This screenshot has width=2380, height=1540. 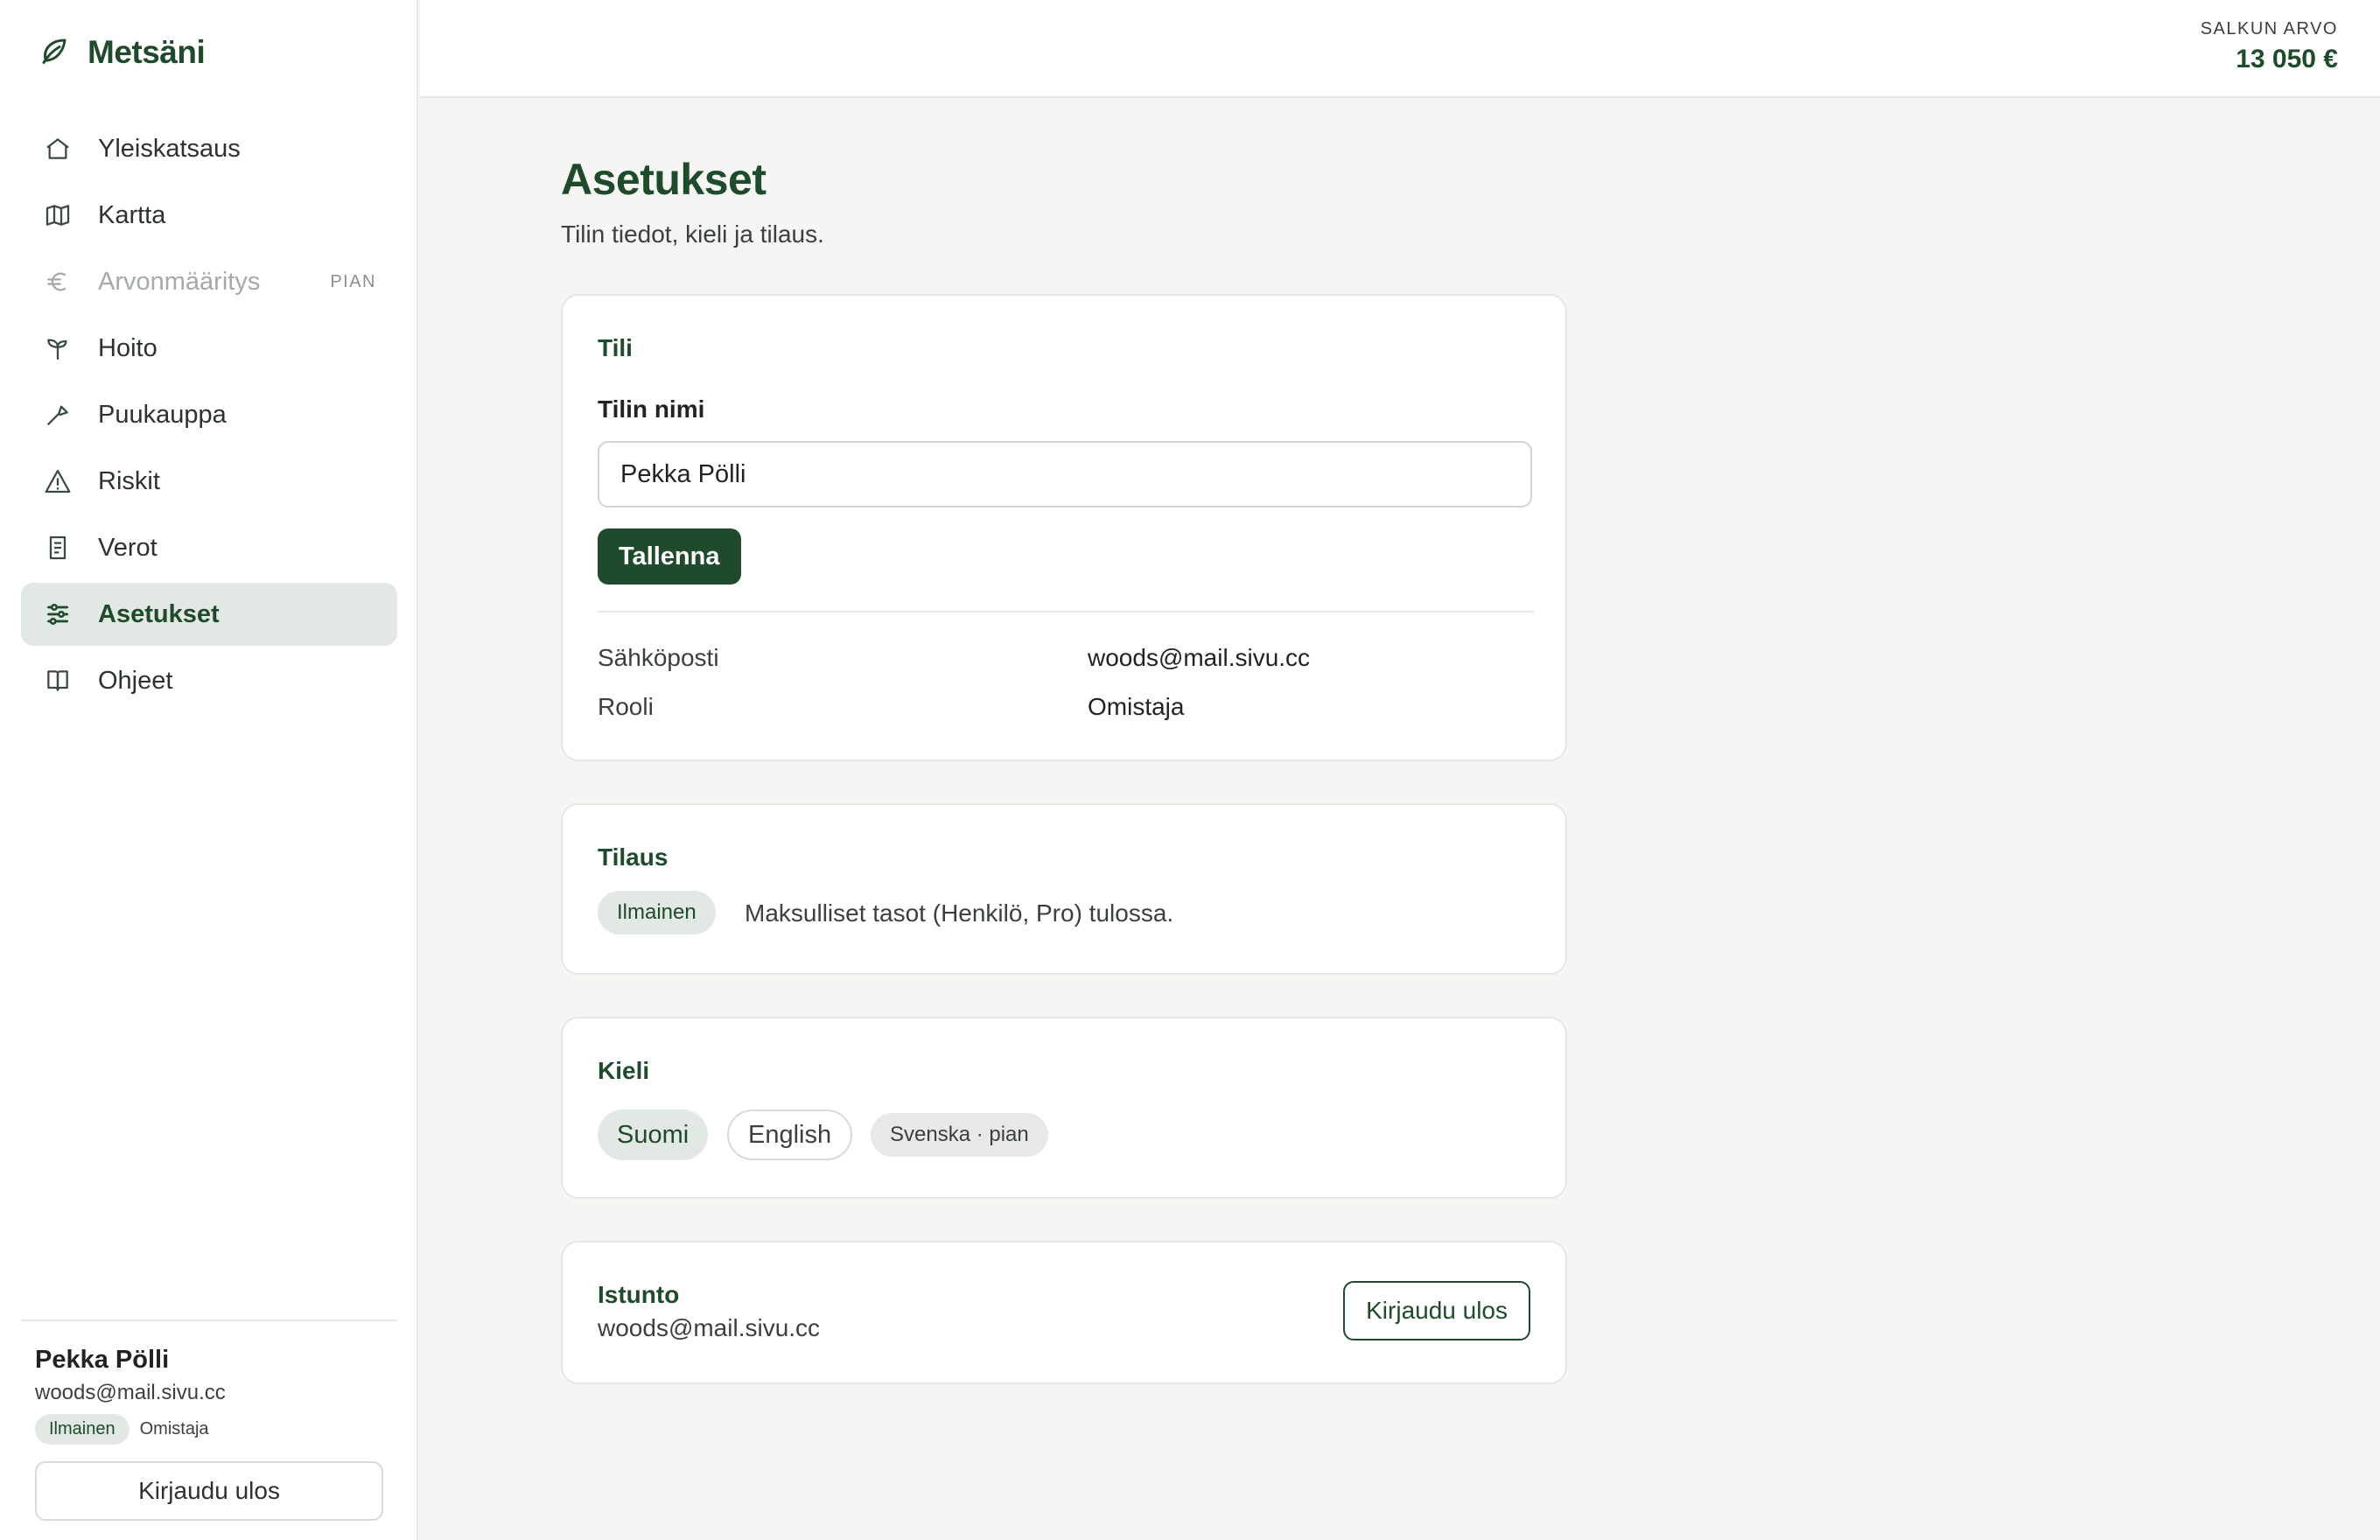 What do you see at coordinates (209, 680) in the screenshot?
I see `sidebar-item-ohjeet: Ohjeet` at bounding box center [209, 680].